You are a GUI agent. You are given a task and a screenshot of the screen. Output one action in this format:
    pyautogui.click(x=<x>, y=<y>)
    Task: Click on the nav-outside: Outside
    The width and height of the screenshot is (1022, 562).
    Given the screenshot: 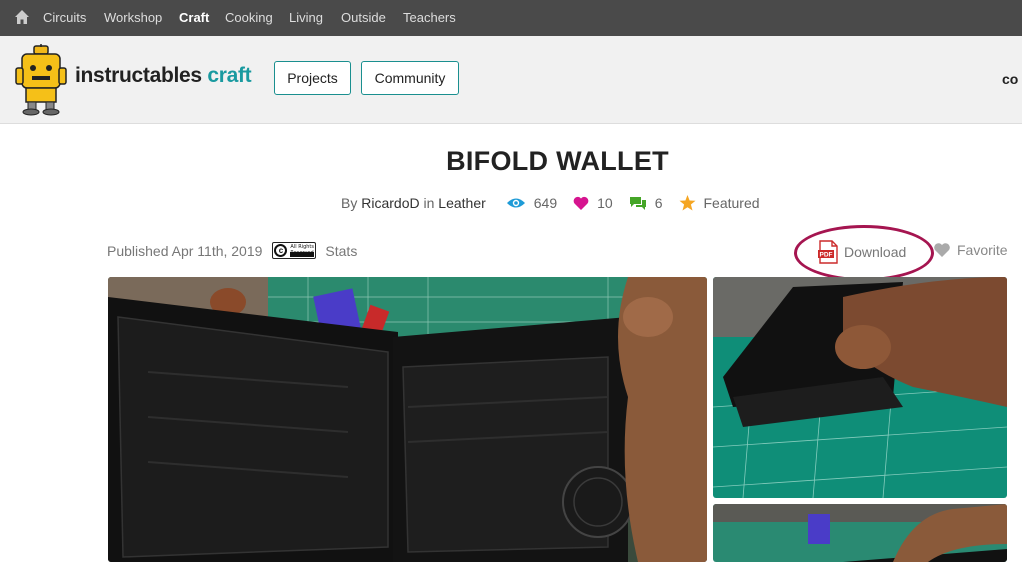 What is the action you would take?
    pyautogui.click(x=363, y=17)
    